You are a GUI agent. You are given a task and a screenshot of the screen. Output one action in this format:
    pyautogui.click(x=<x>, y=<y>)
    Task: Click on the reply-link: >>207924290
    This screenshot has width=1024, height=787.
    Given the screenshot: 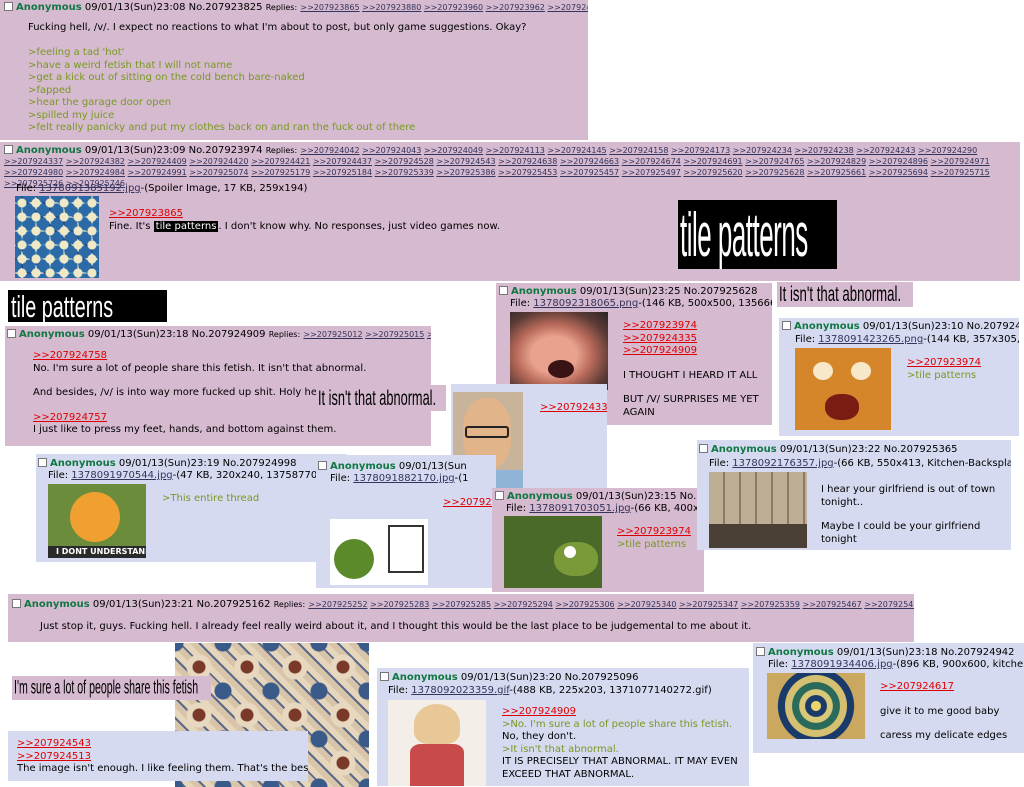 What is the action you would take?
    pyautogui.click(x=947, y=150)
    